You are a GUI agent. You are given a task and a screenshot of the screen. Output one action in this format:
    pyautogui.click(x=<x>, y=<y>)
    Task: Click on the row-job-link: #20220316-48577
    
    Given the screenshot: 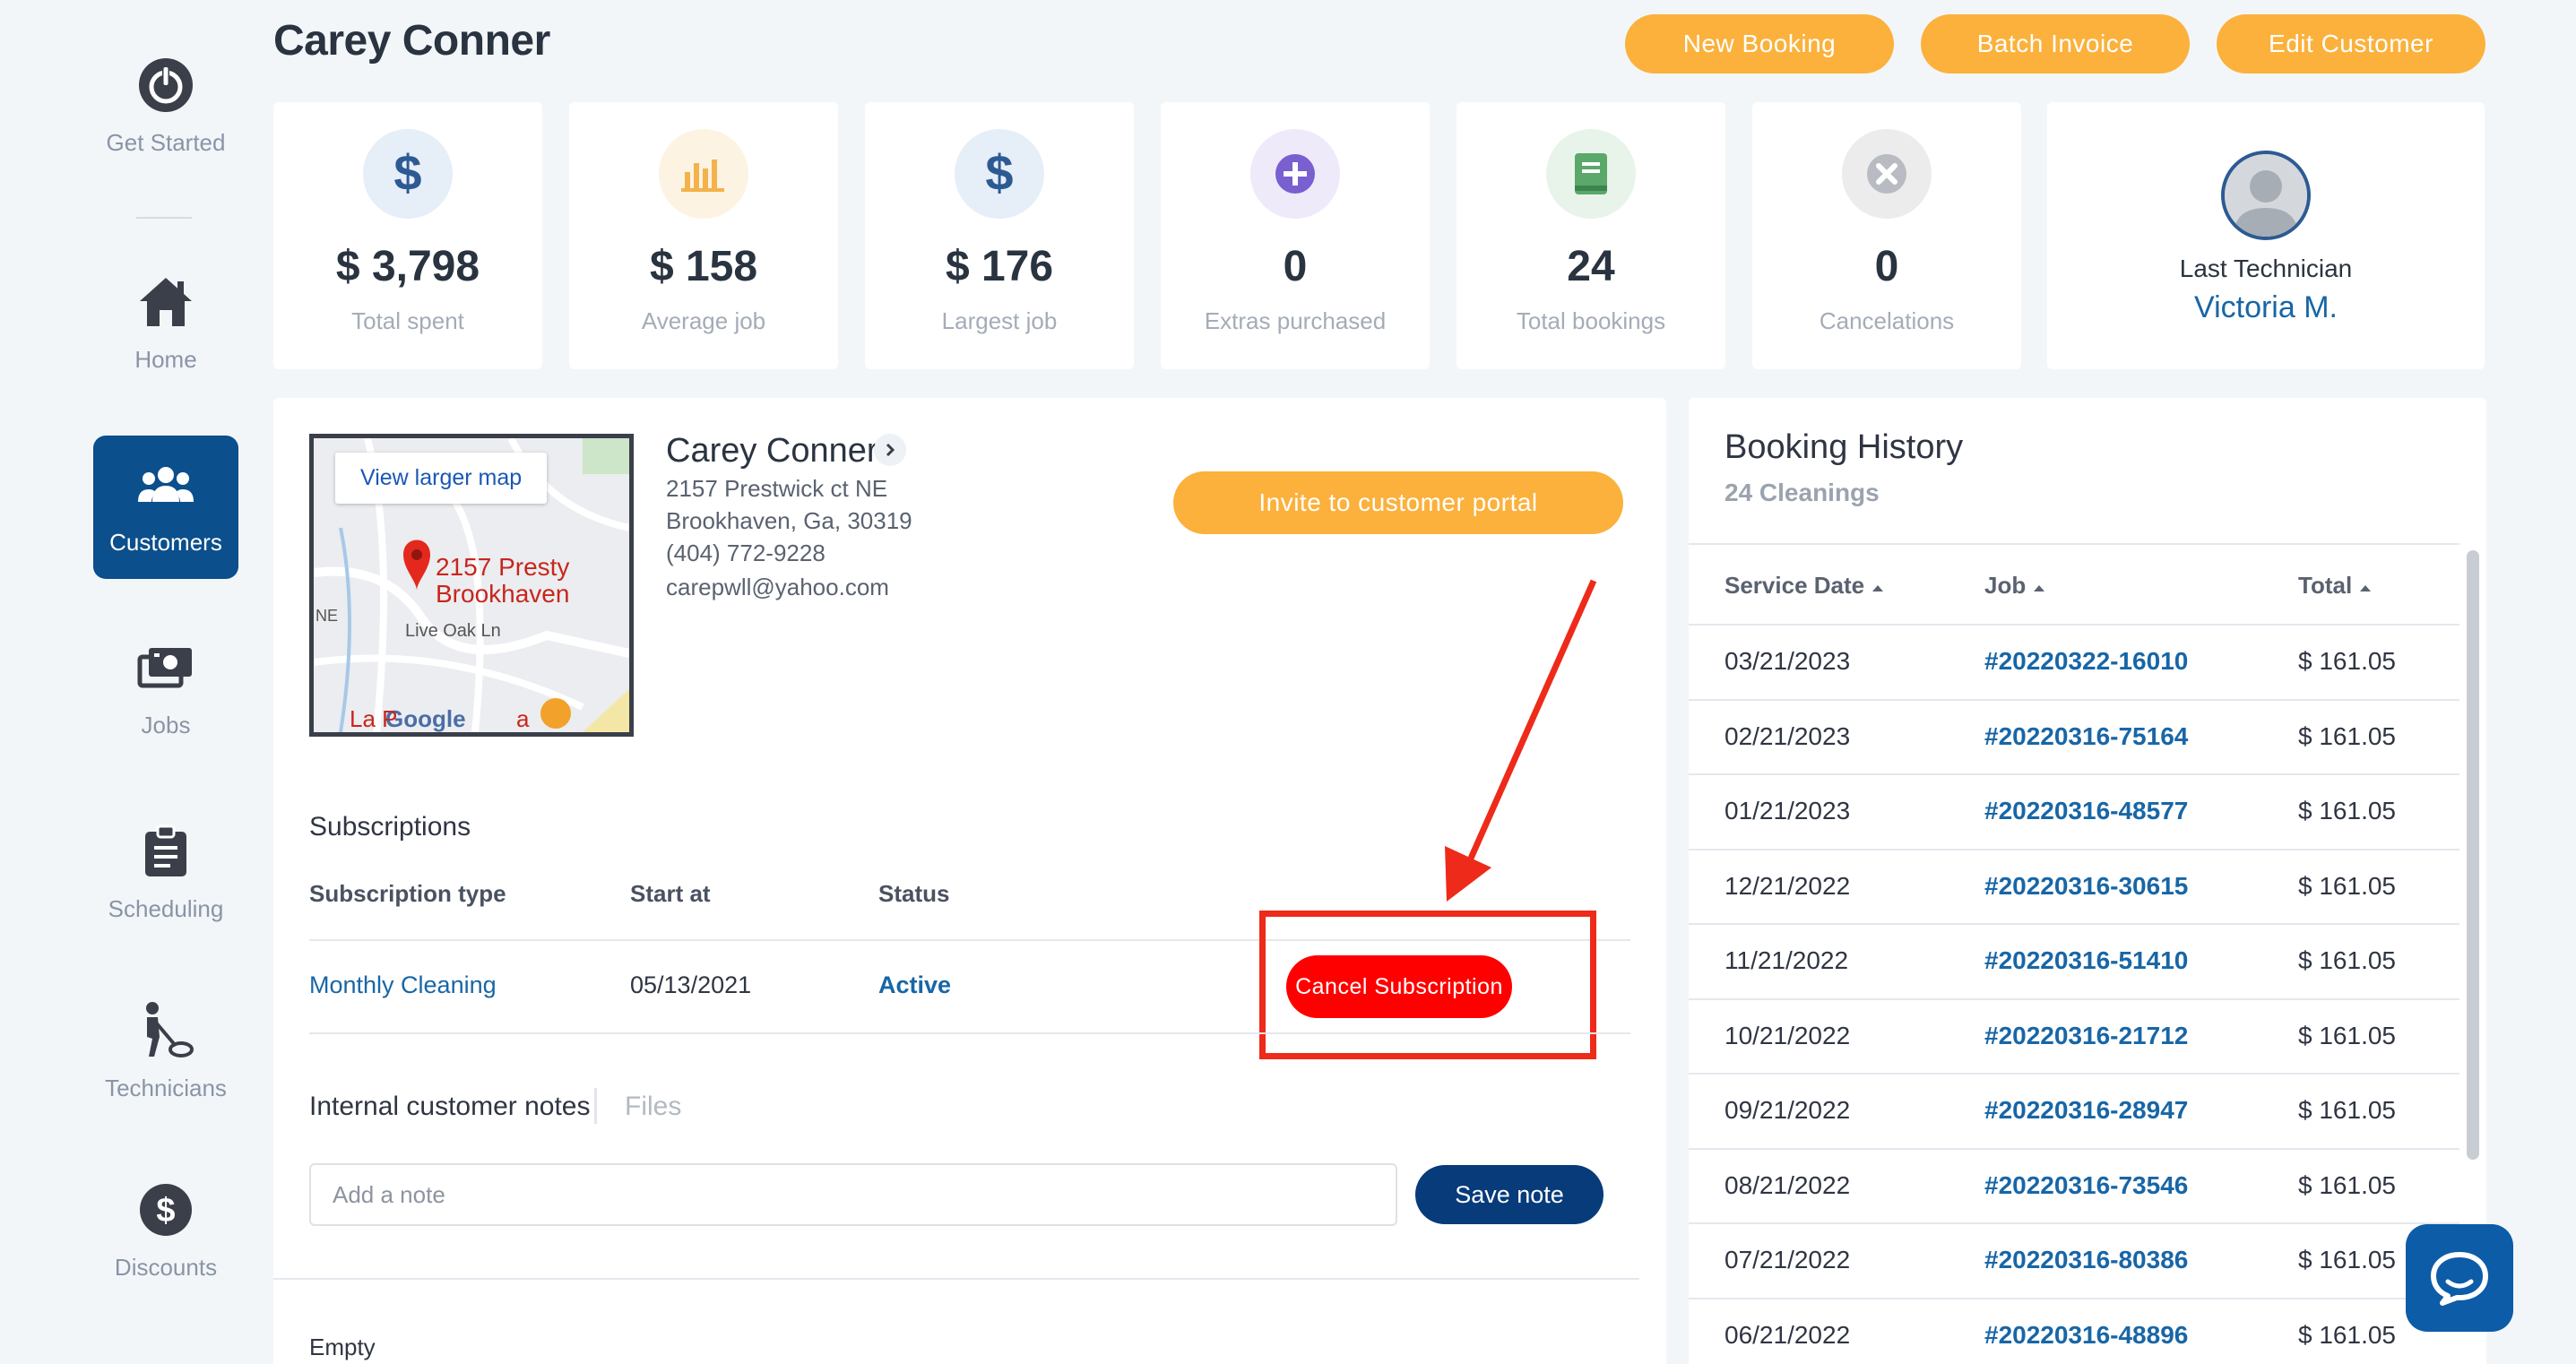 What is the action you would take?
    pyautogui.click(x=2086, y=811)
    